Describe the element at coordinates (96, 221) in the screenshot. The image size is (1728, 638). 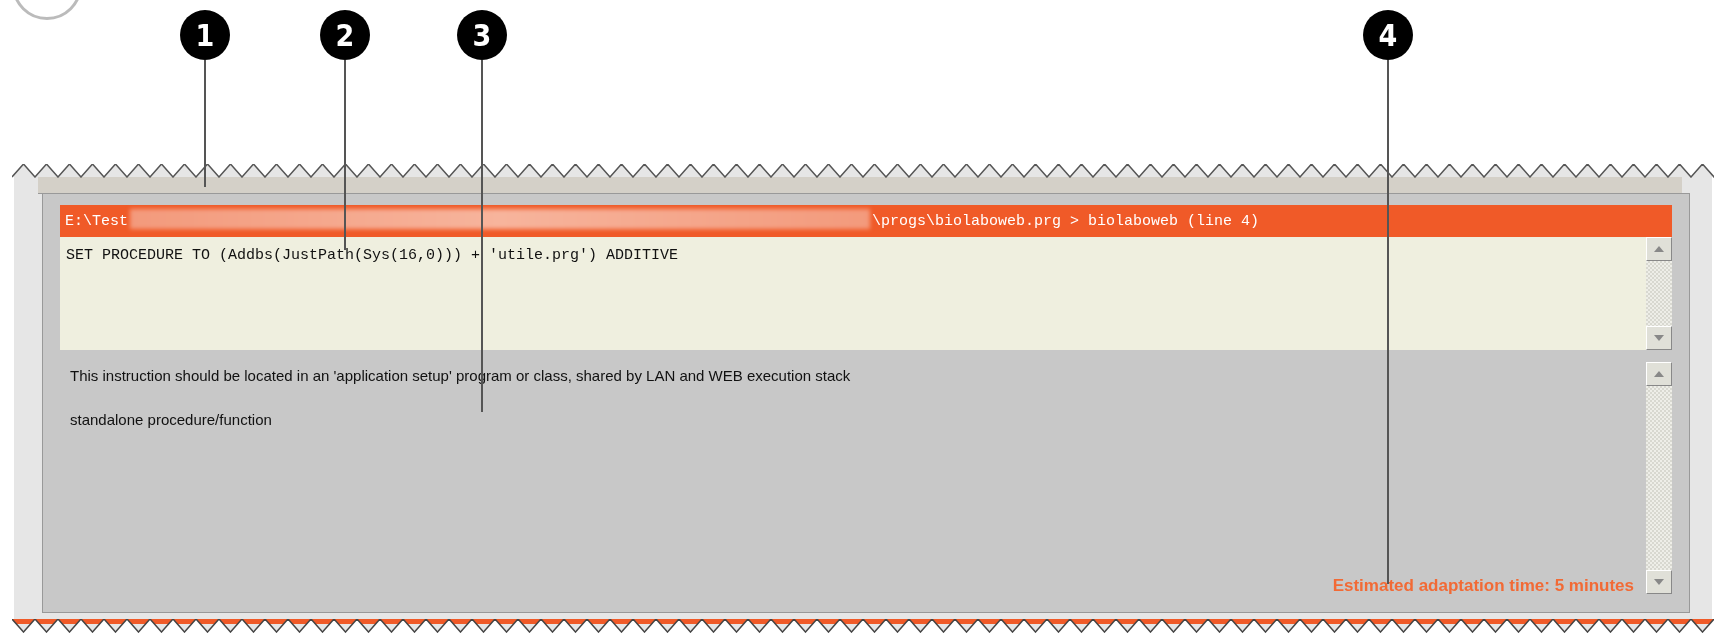
I see `path-text: E:\Test` at that location.